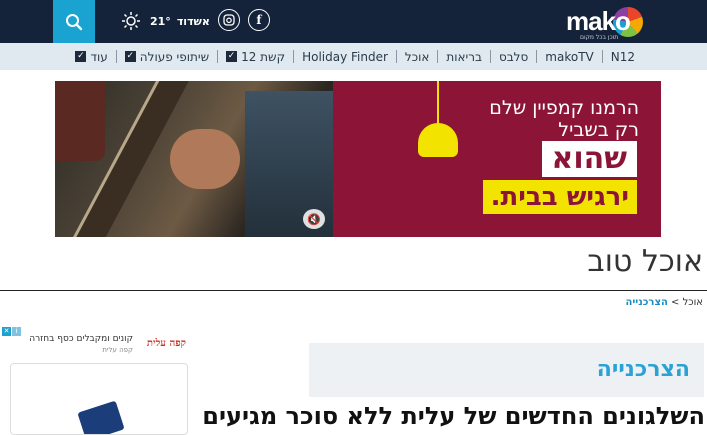  I want to click on nav-item: makoTV, so click(569, 57).